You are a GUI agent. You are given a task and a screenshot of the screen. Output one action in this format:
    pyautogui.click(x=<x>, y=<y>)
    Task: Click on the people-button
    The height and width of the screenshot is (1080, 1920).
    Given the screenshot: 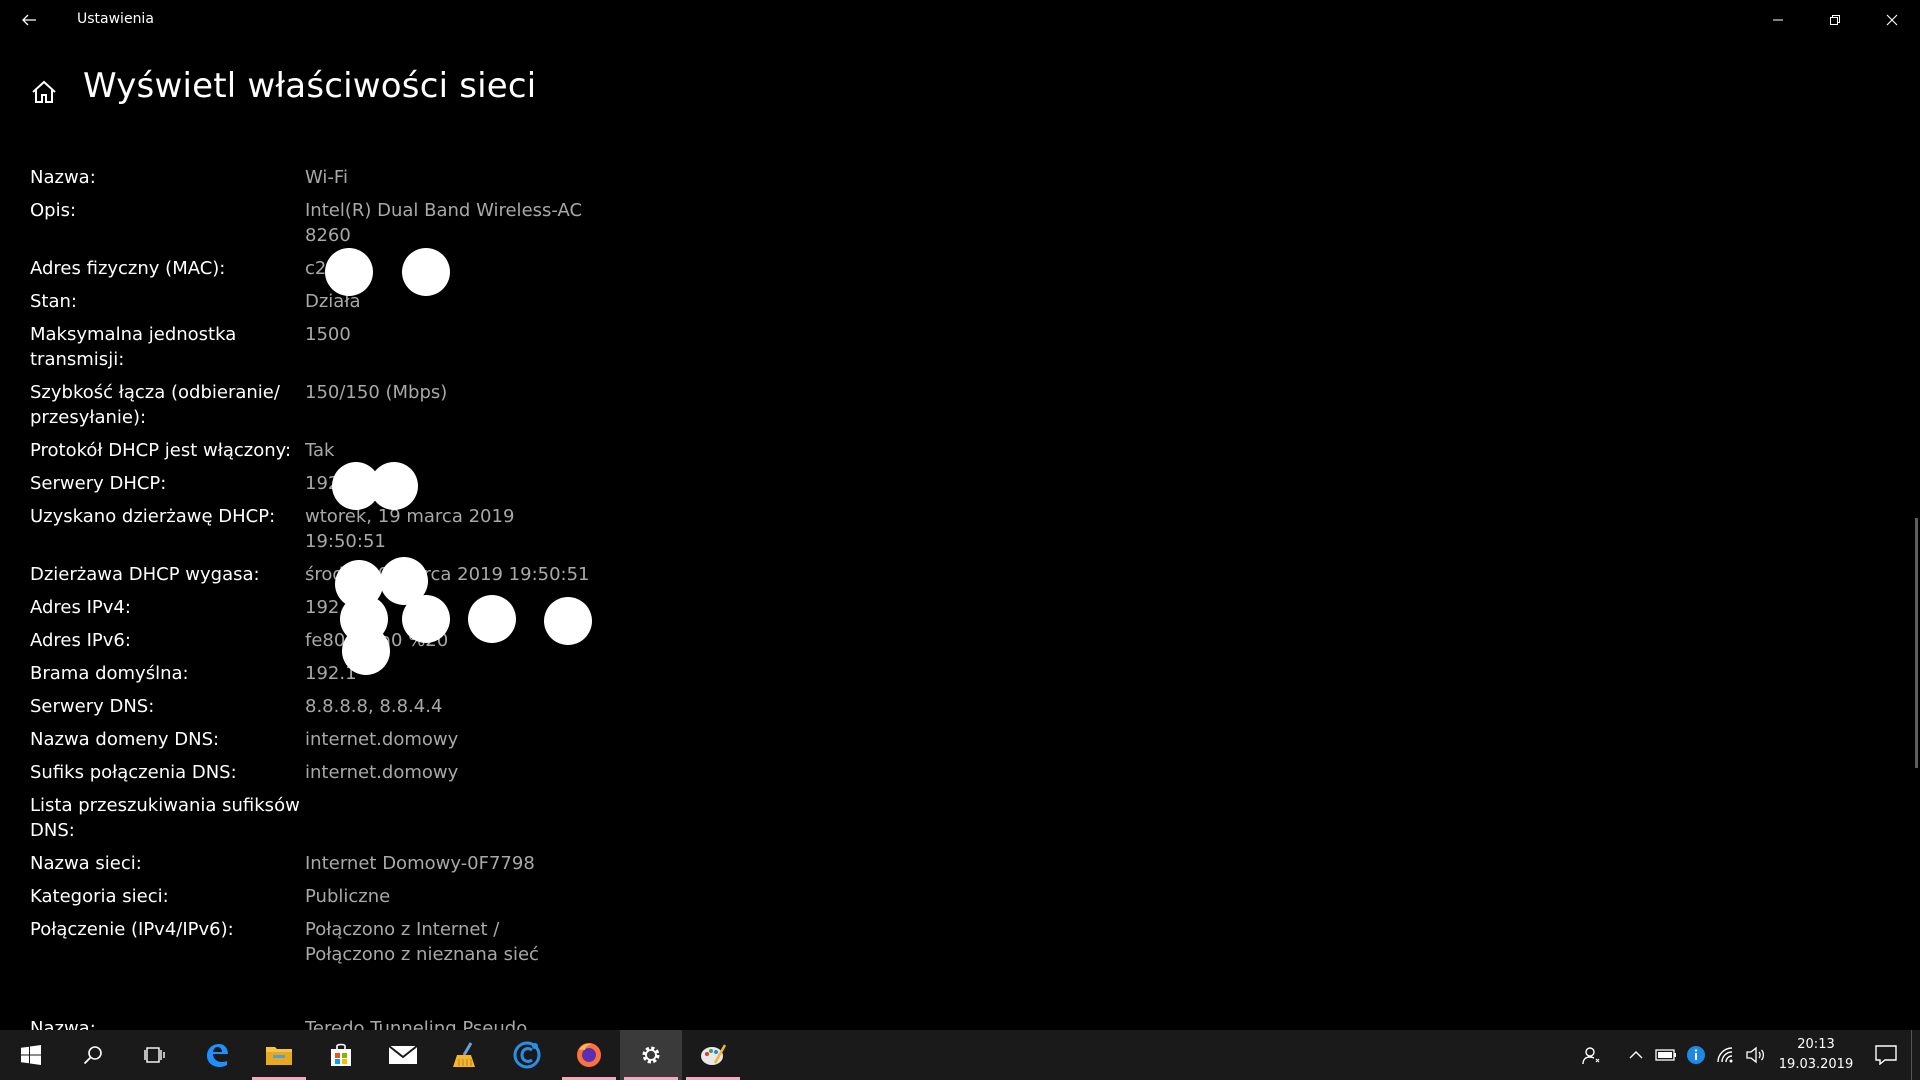 What is the action you would take?
    pyautogui.click(x=1592, y=1055)
    